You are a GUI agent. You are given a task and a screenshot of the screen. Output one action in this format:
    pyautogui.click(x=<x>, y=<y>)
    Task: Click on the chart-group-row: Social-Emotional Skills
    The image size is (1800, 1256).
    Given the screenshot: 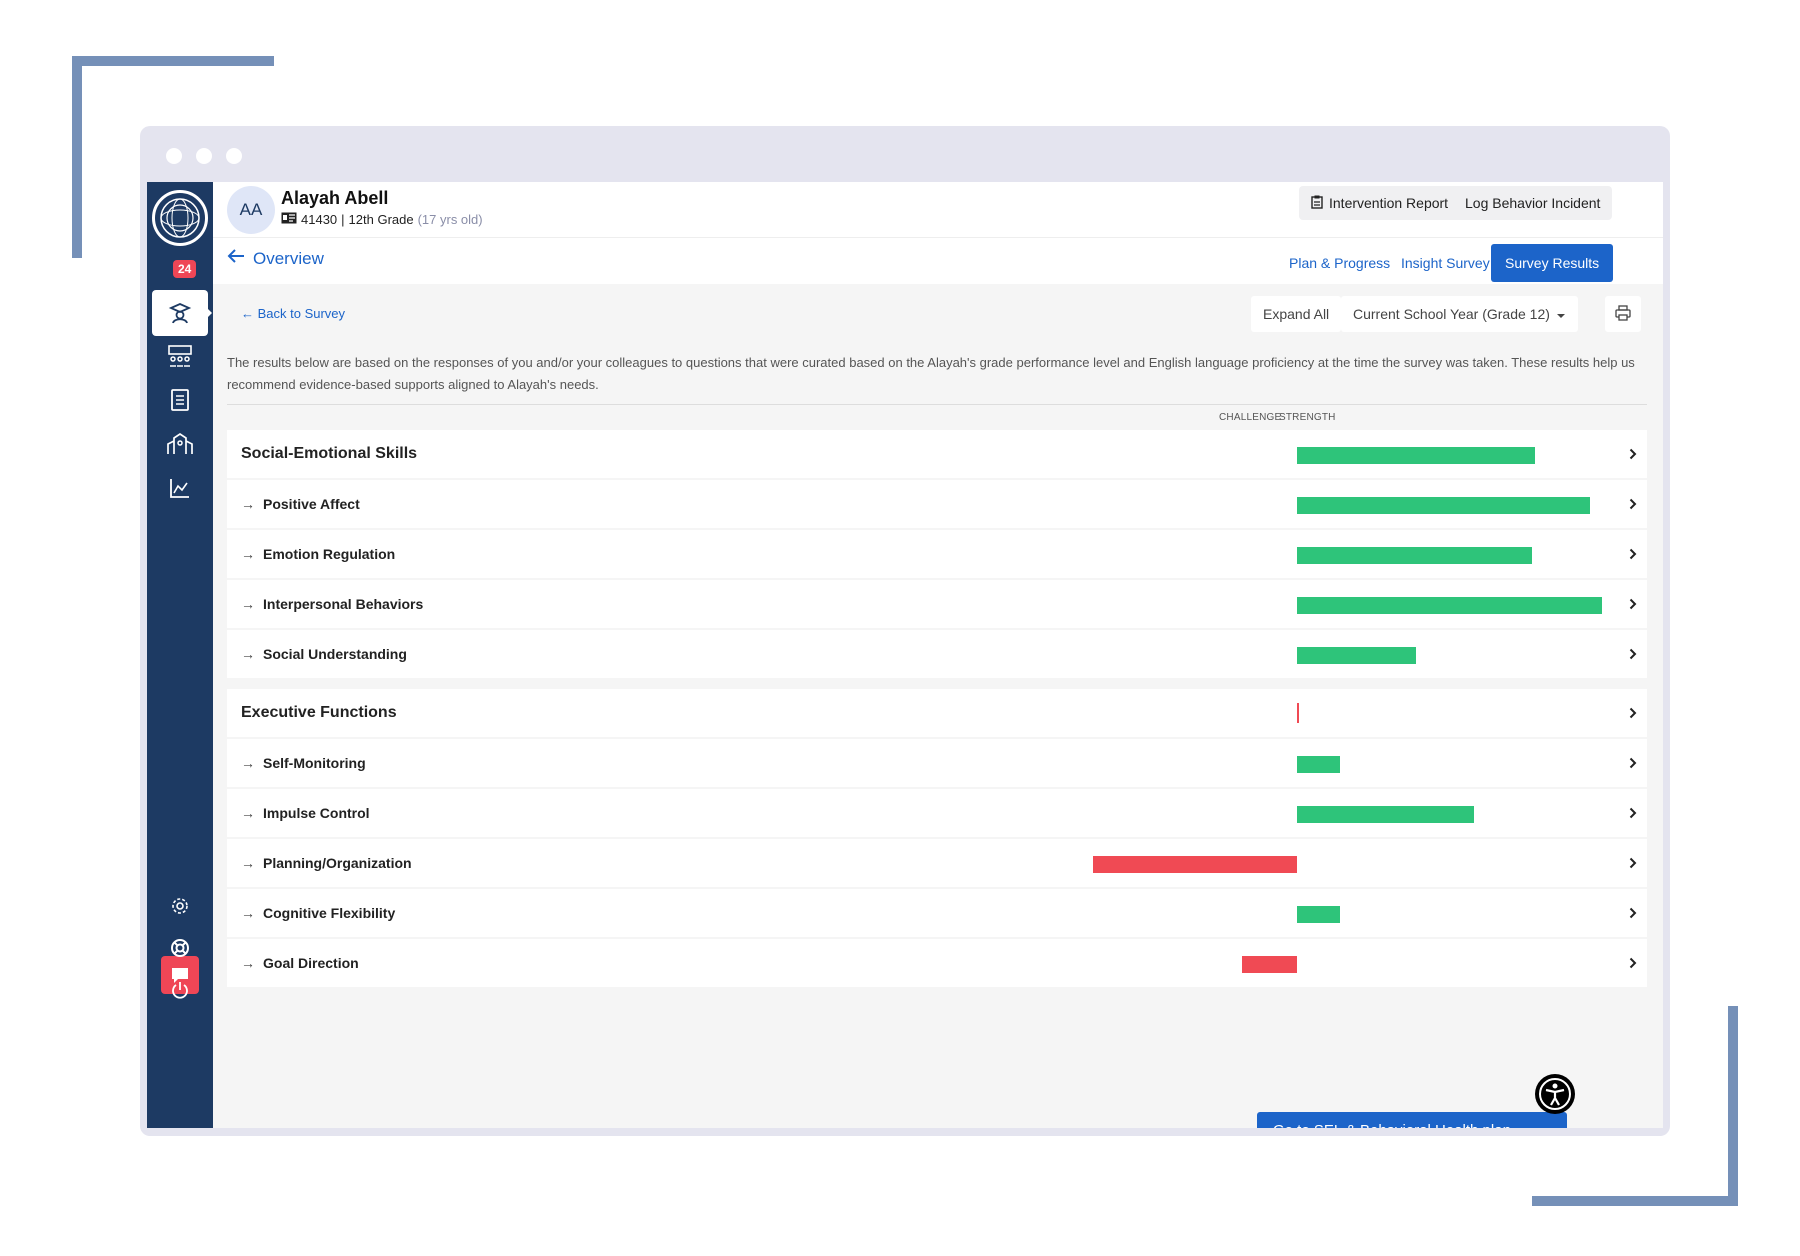 What is the action you would take?
    pyautogui.click(x=937, y=454)
    